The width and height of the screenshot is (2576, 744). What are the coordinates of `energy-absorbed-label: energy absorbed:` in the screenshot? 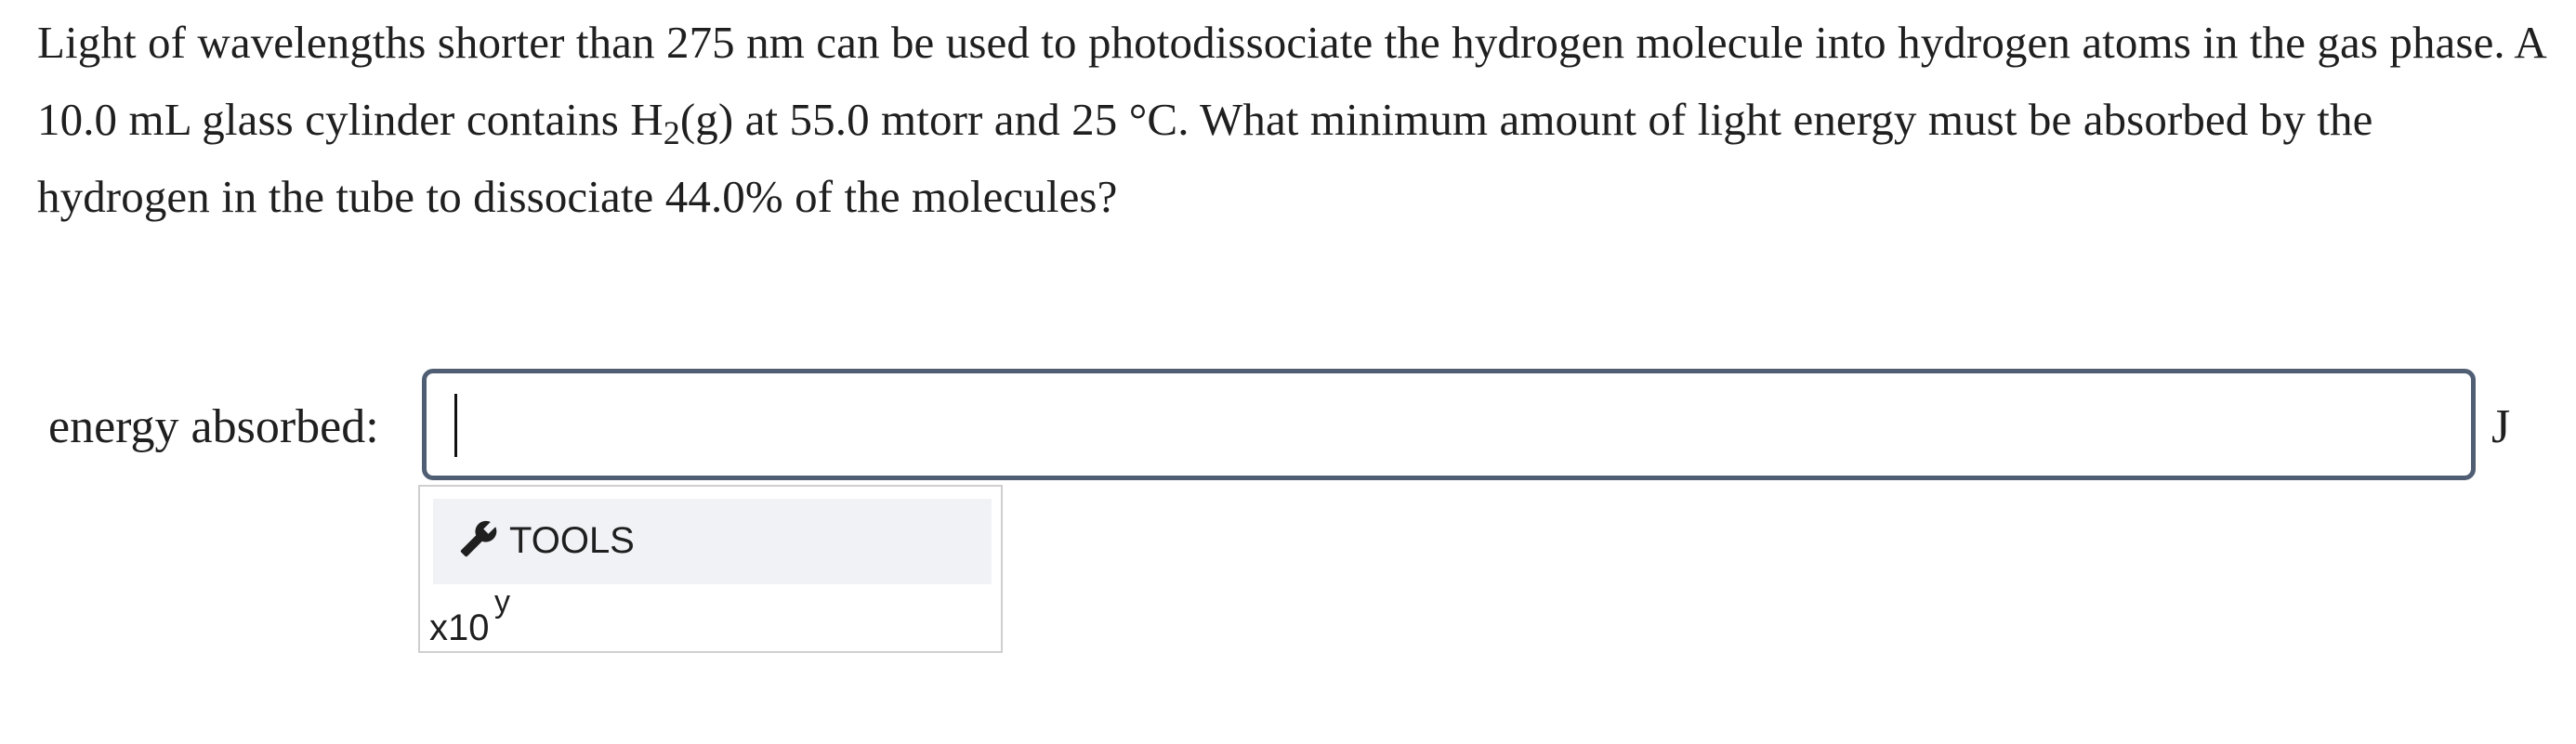 It's located at (213, 427).